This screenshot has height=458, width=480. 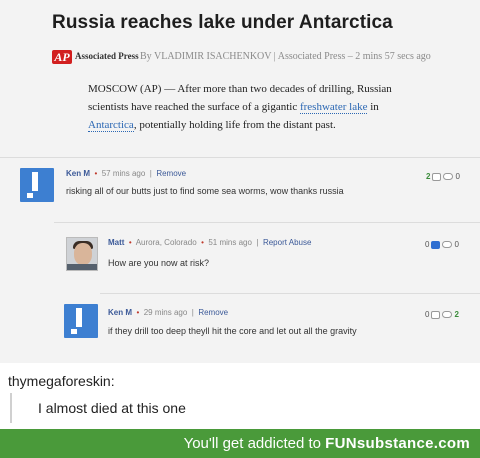 I want to click on upvote-count: 2, so click(x=428, y=176).